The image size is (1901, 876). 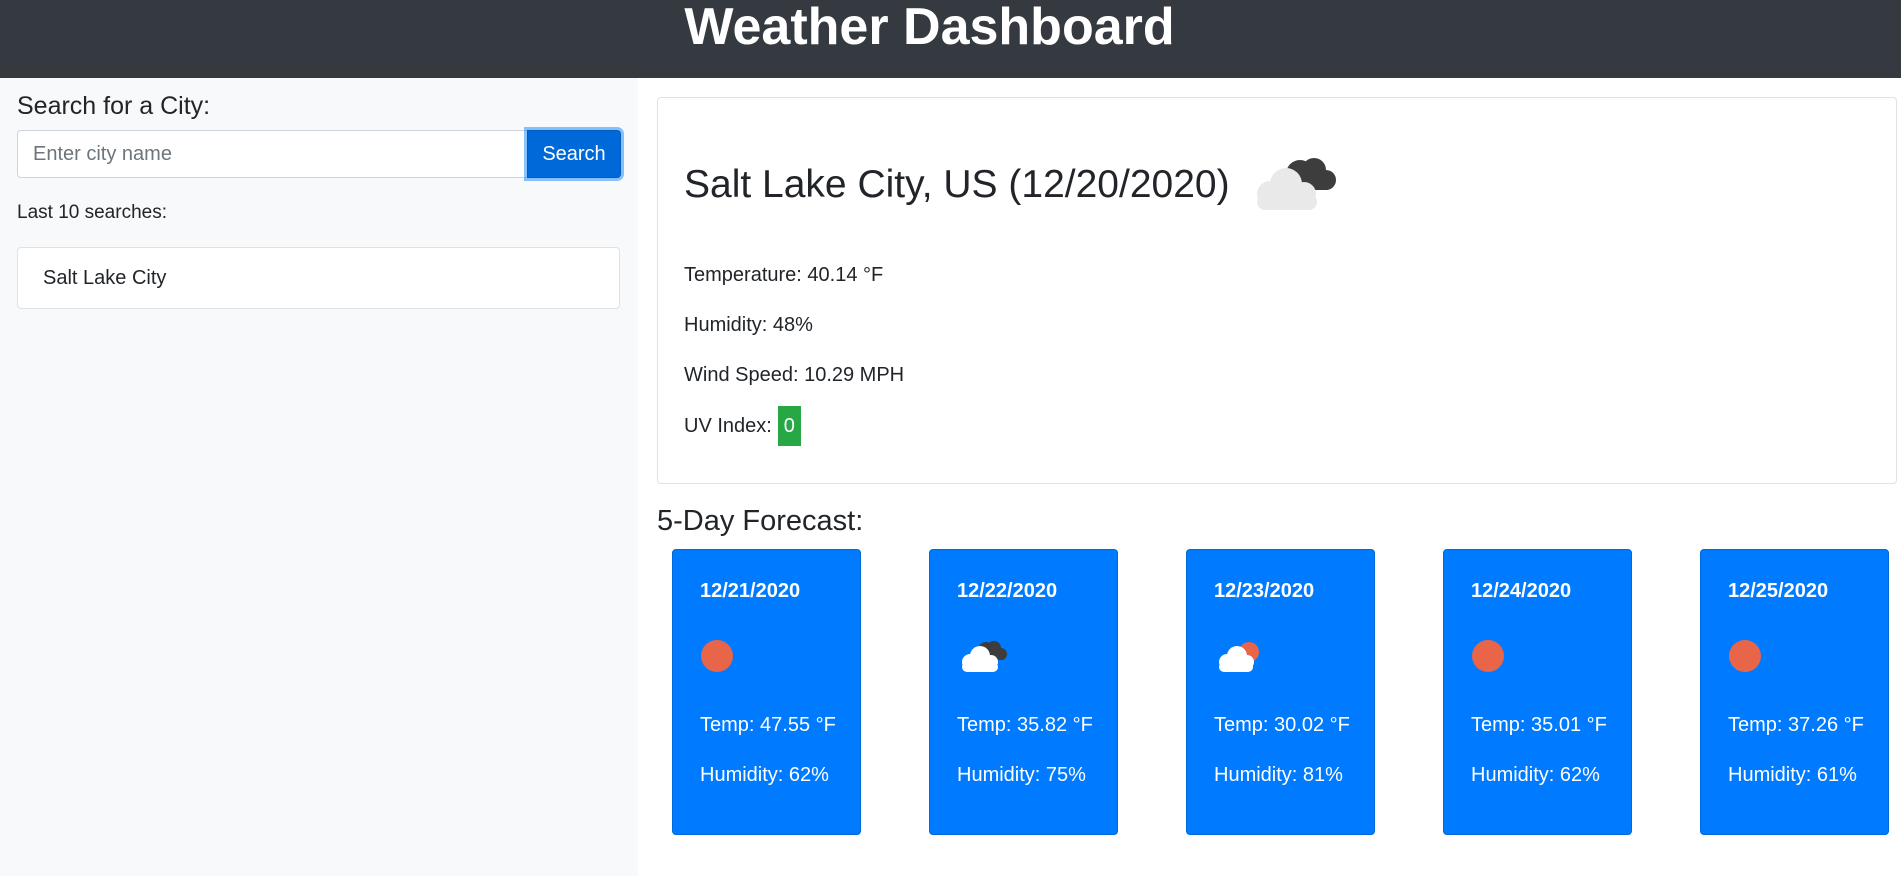 I want to click on search-form: Search, so click(x=319, y=154).